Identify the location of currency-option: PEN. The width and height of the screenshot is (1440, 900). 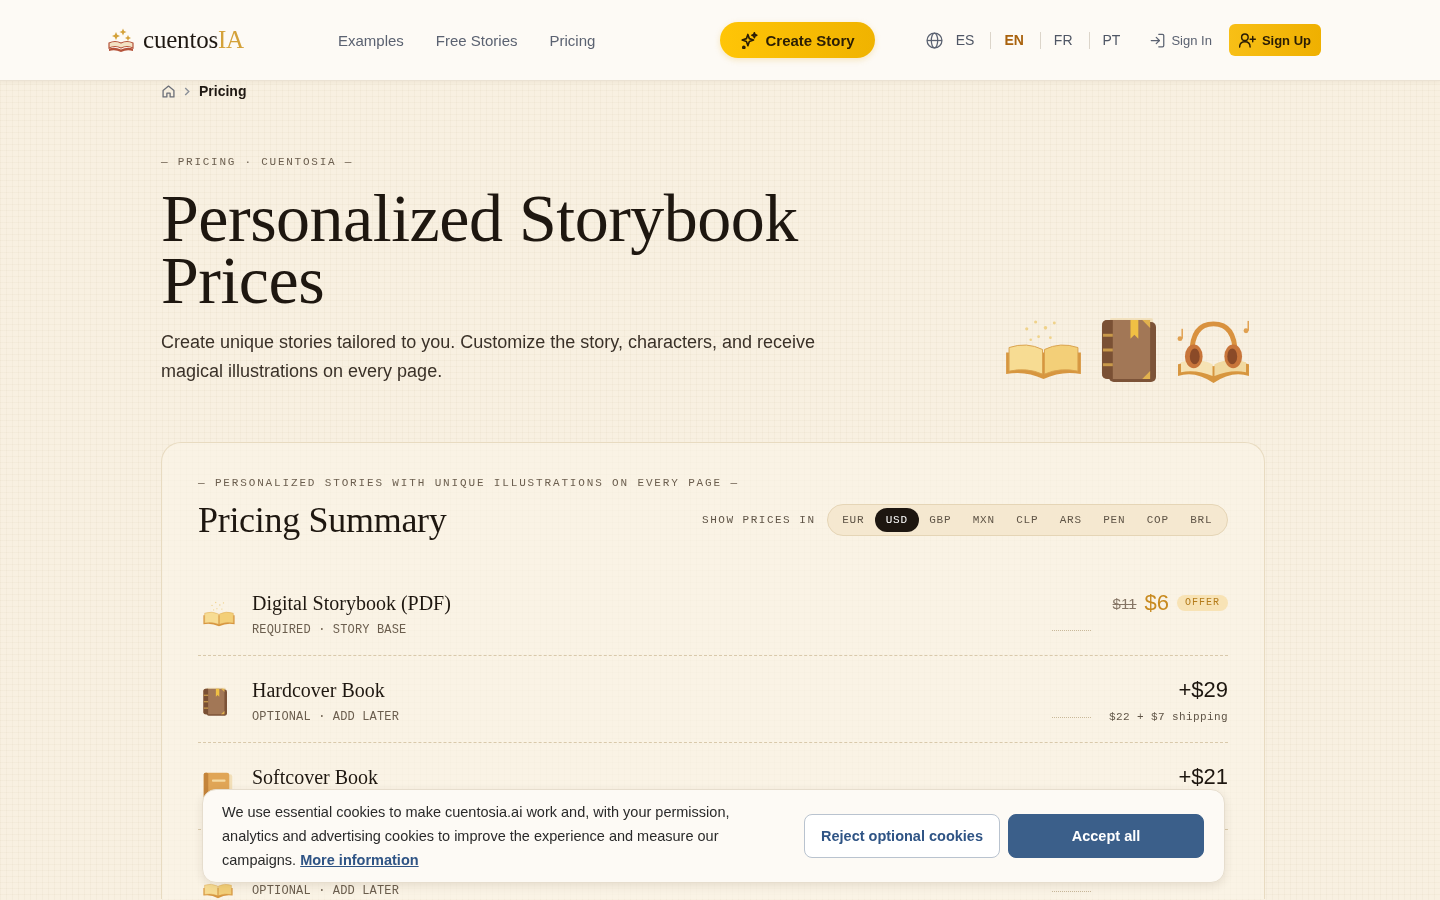
(1114, 520).